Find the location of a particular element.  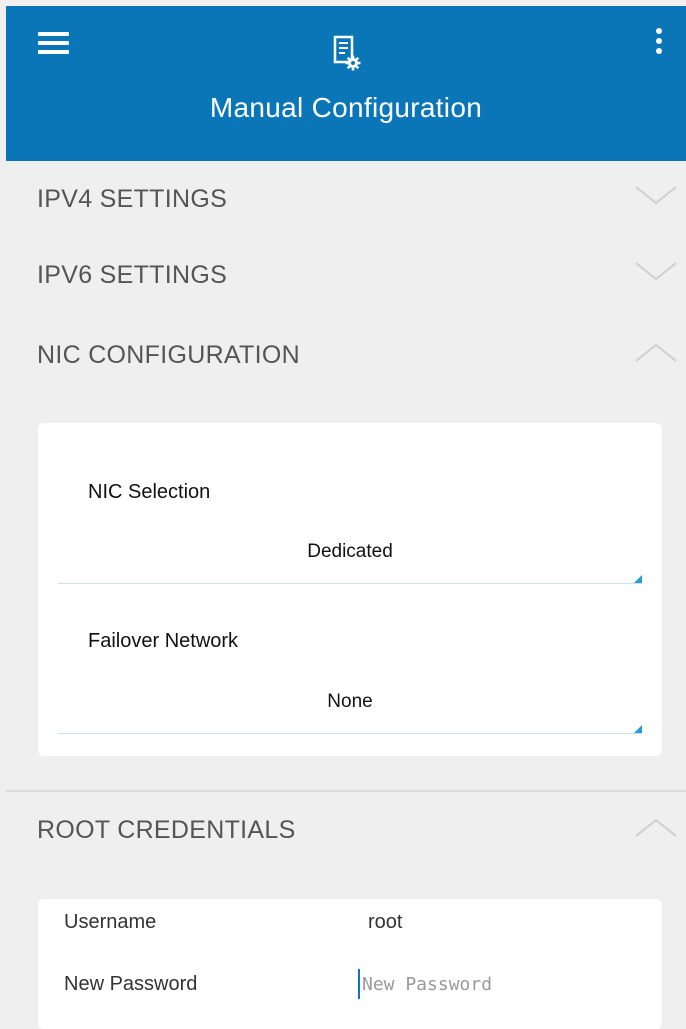

username-value: root is located at coordinates (385, 922).